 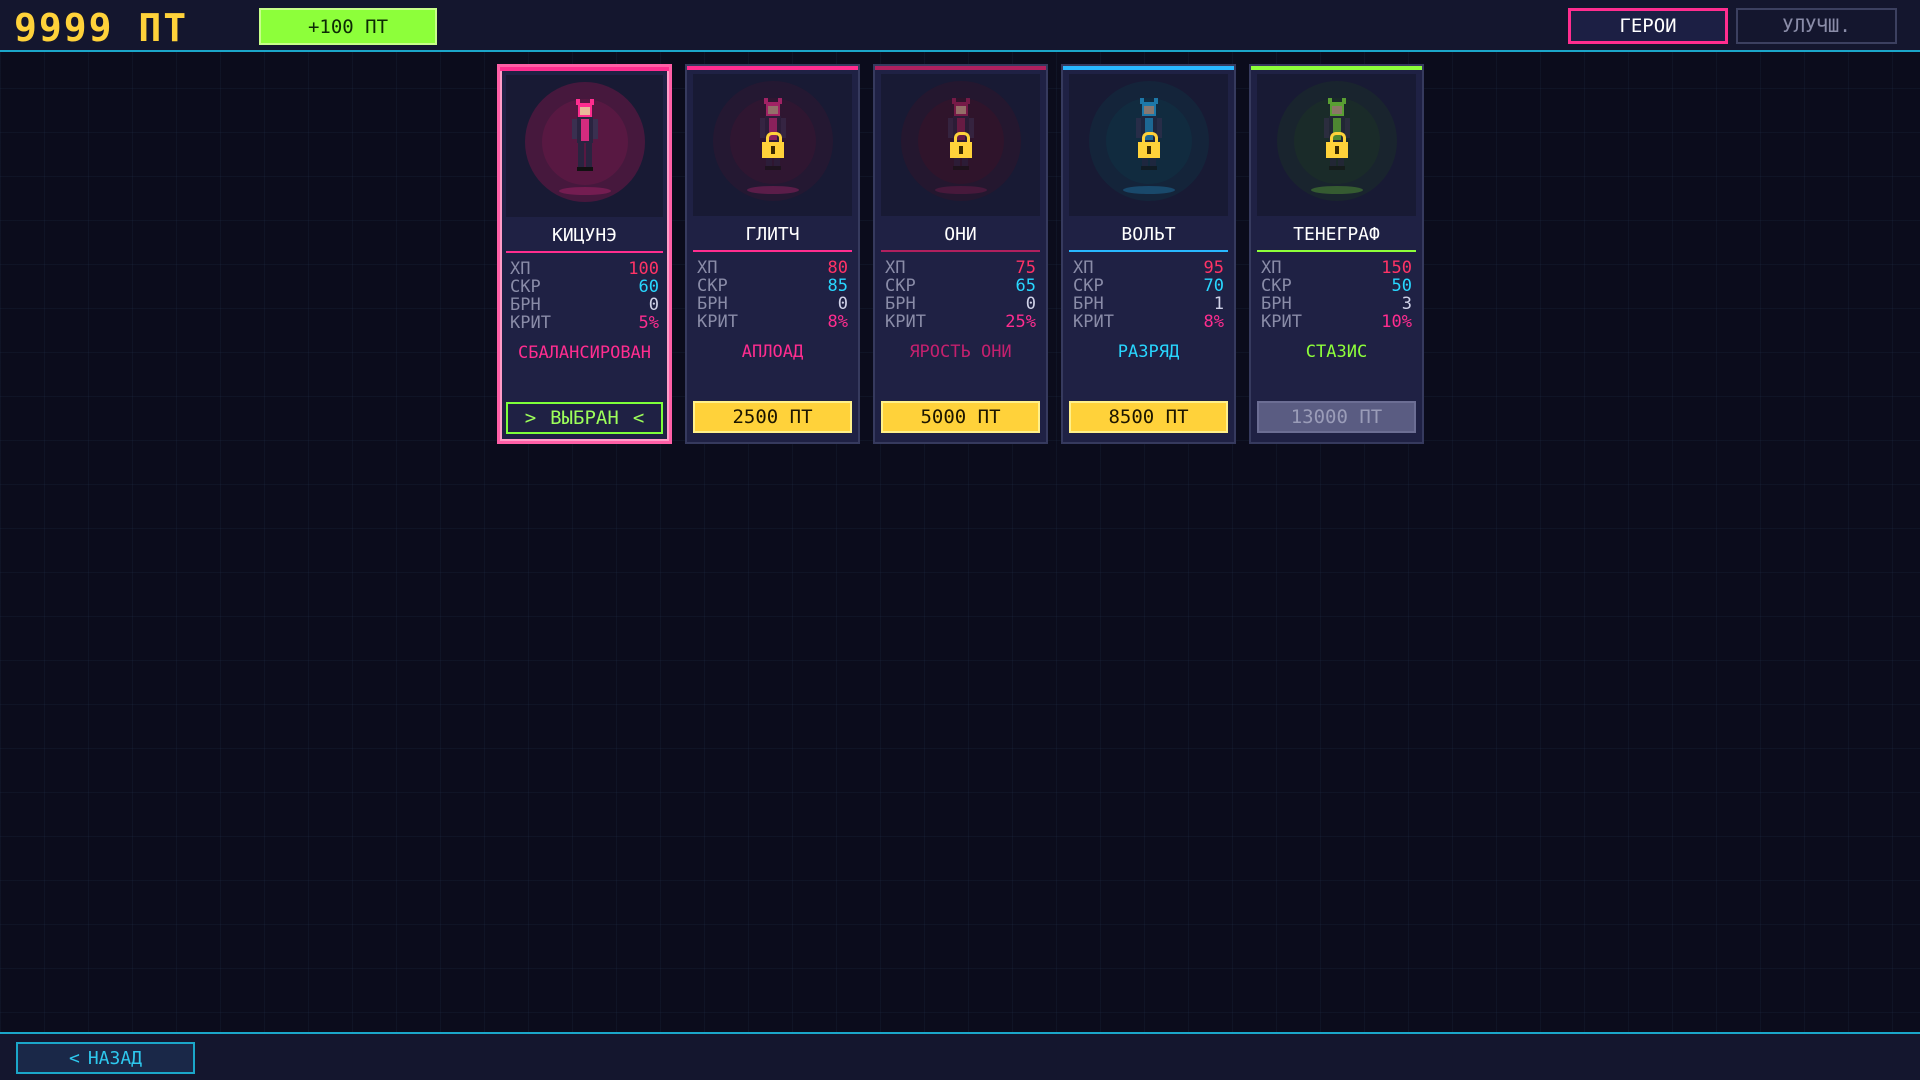 I want to click on stat-row-crit: КРИТ 5%, so click(x=584, y=323).